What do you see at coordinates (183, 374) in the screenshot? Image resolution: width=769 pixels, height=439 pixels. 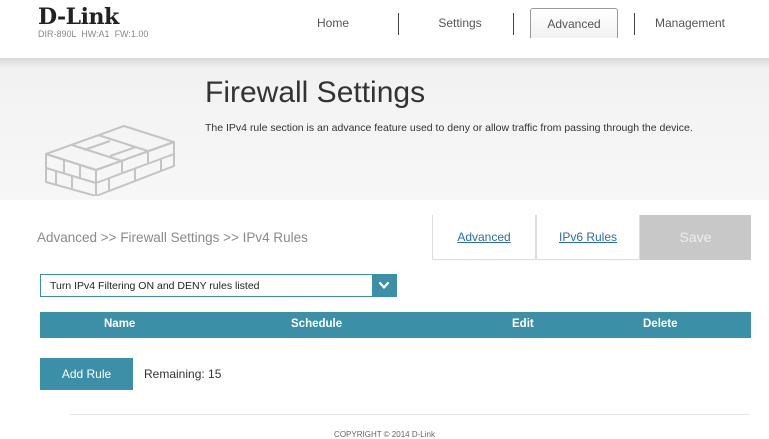 I see `remaining-count: Remaining: 15` at bounding box center [183, 374].